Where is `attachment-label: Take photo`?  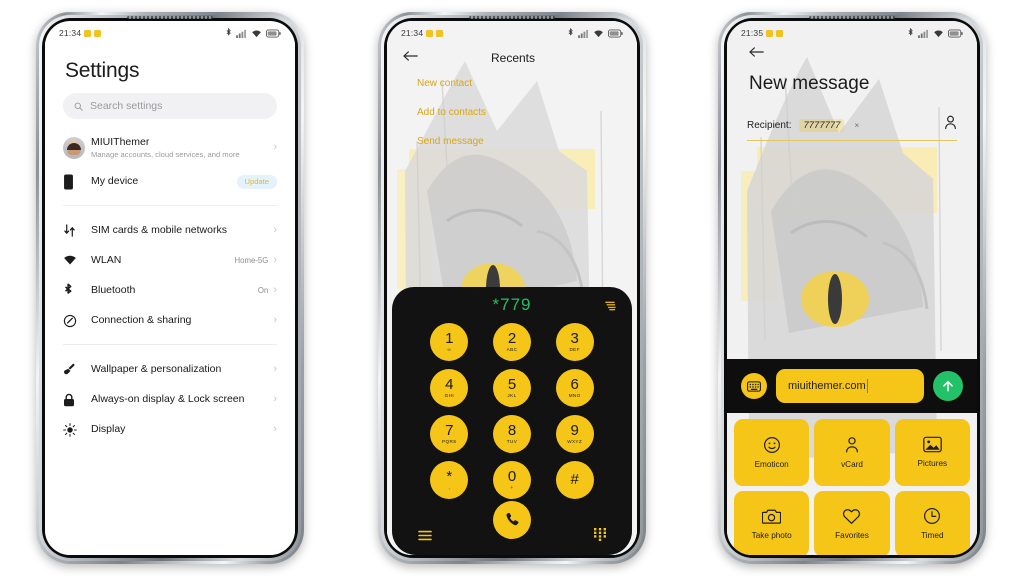
attachment-label: Take photo is located at coordinates (771, 535).